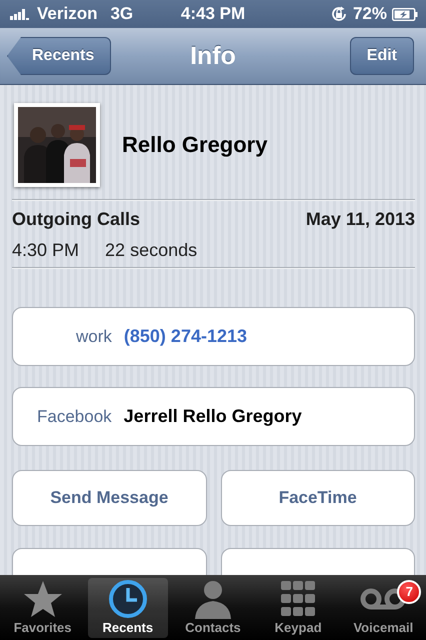 The width and height of the screenshot is (426, 640). I want to click on call-duration: 22 seconds, so click(151, 250).